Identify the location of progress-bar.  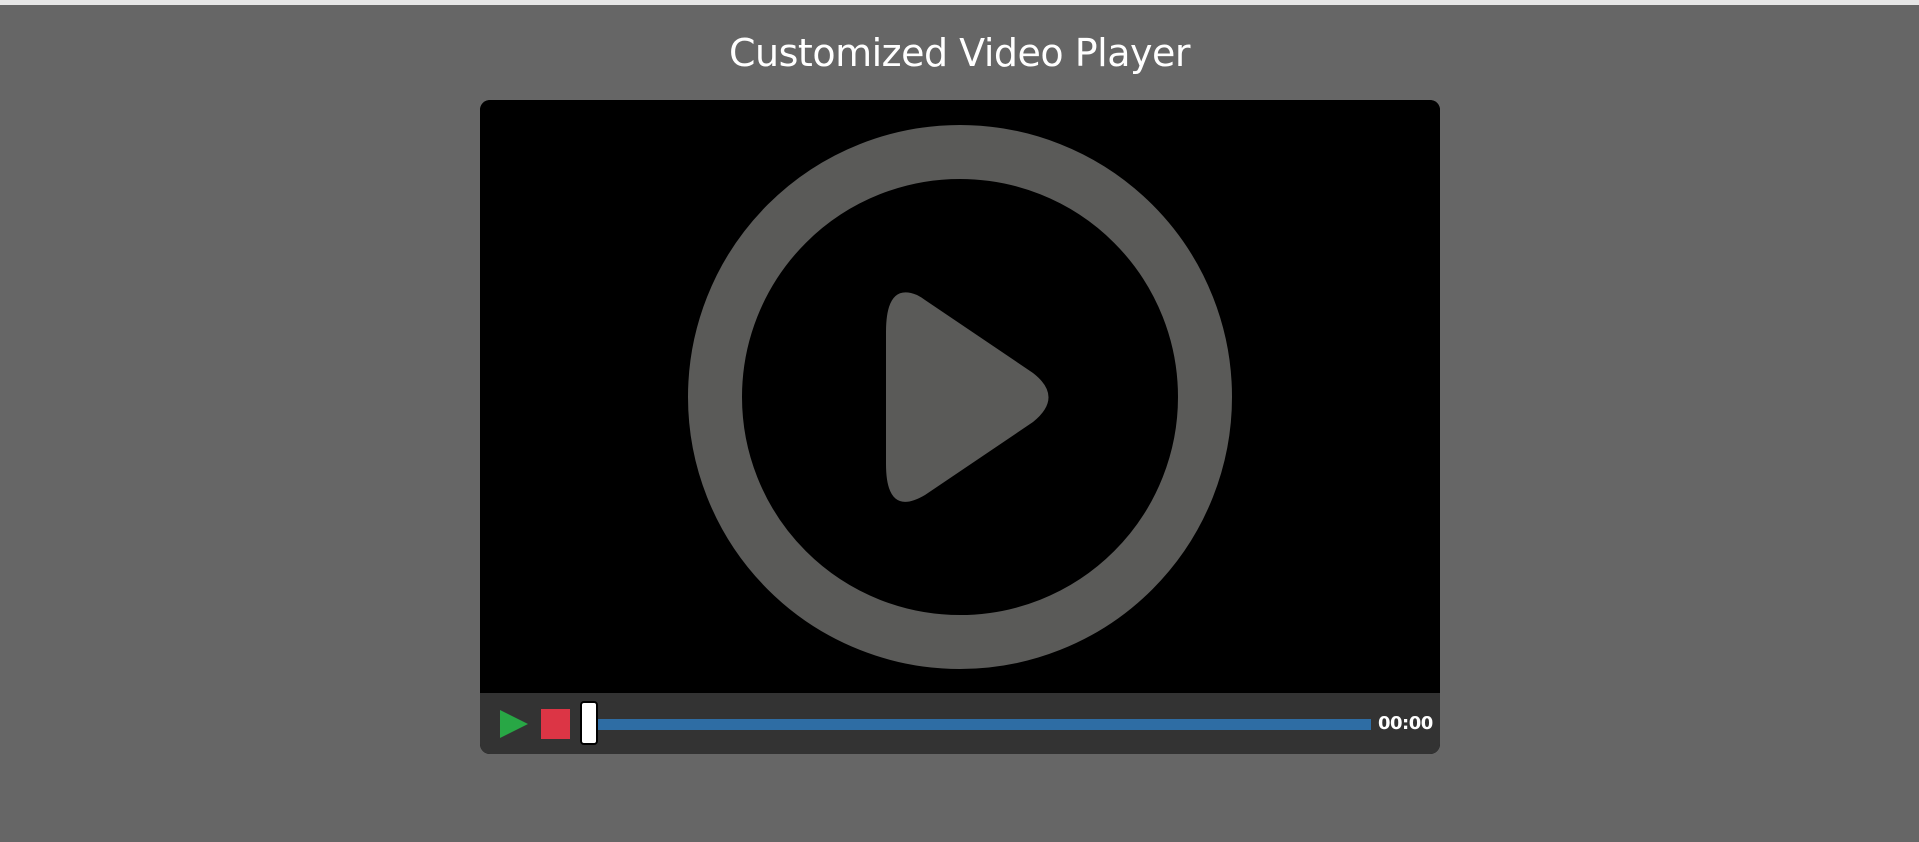
(981, 724).